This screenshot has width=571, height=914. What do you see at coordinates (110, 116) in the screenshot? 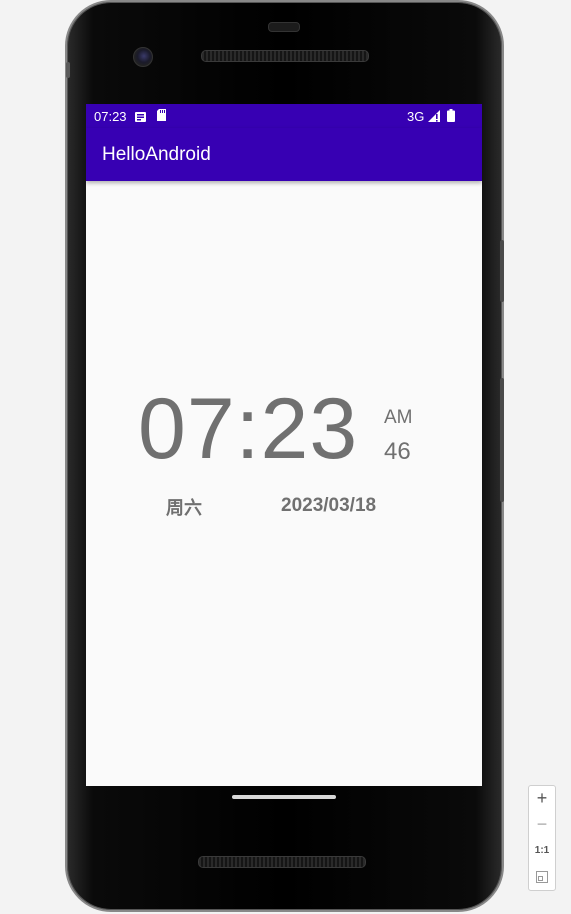
I see `status-time: 07:23` at bounding box center [110, 116].